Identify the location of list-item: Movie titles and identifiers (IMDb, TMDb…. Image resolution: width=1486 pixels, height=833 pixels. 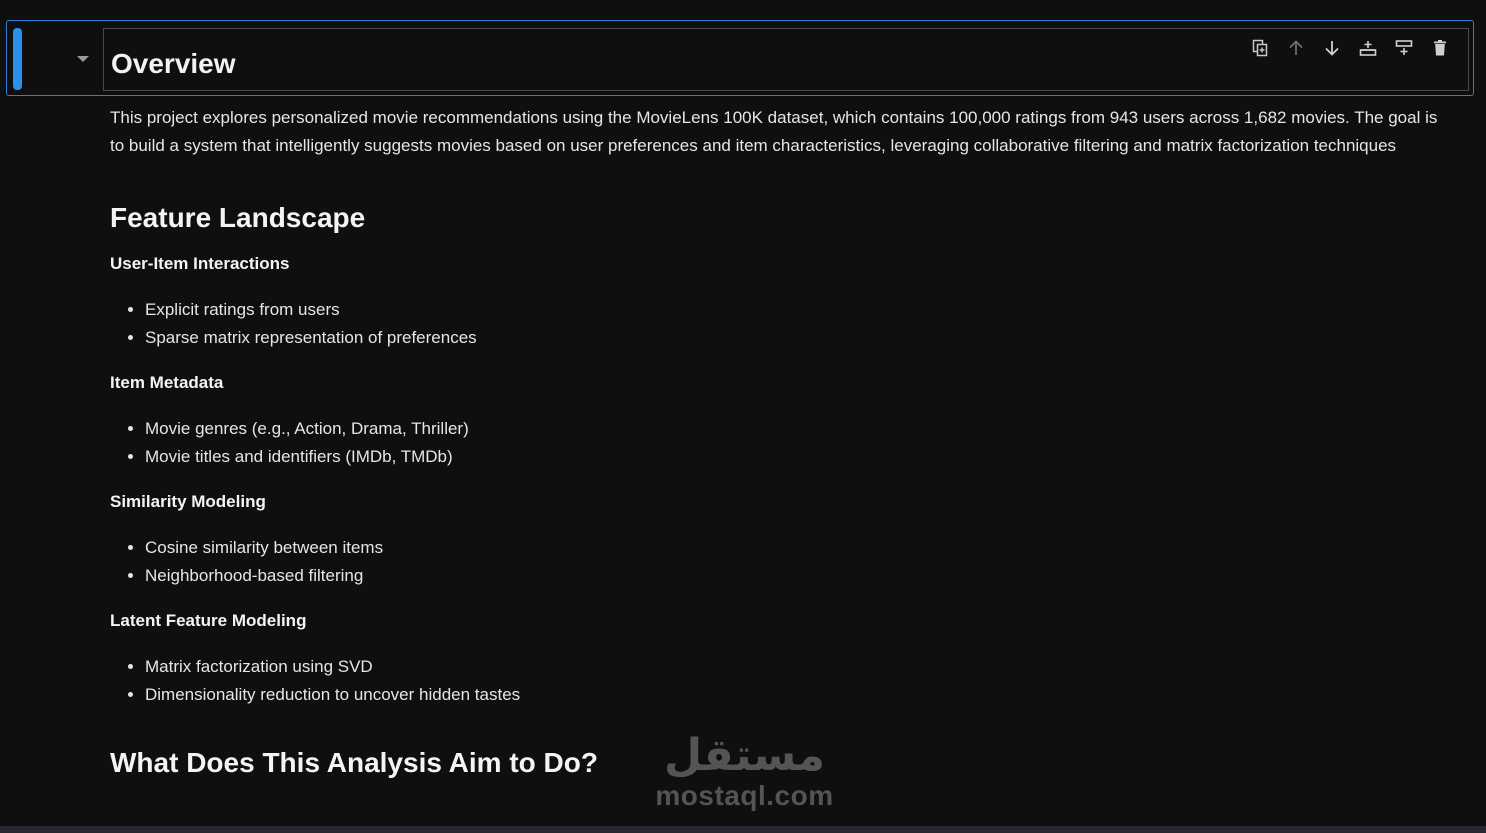
(797, 457).